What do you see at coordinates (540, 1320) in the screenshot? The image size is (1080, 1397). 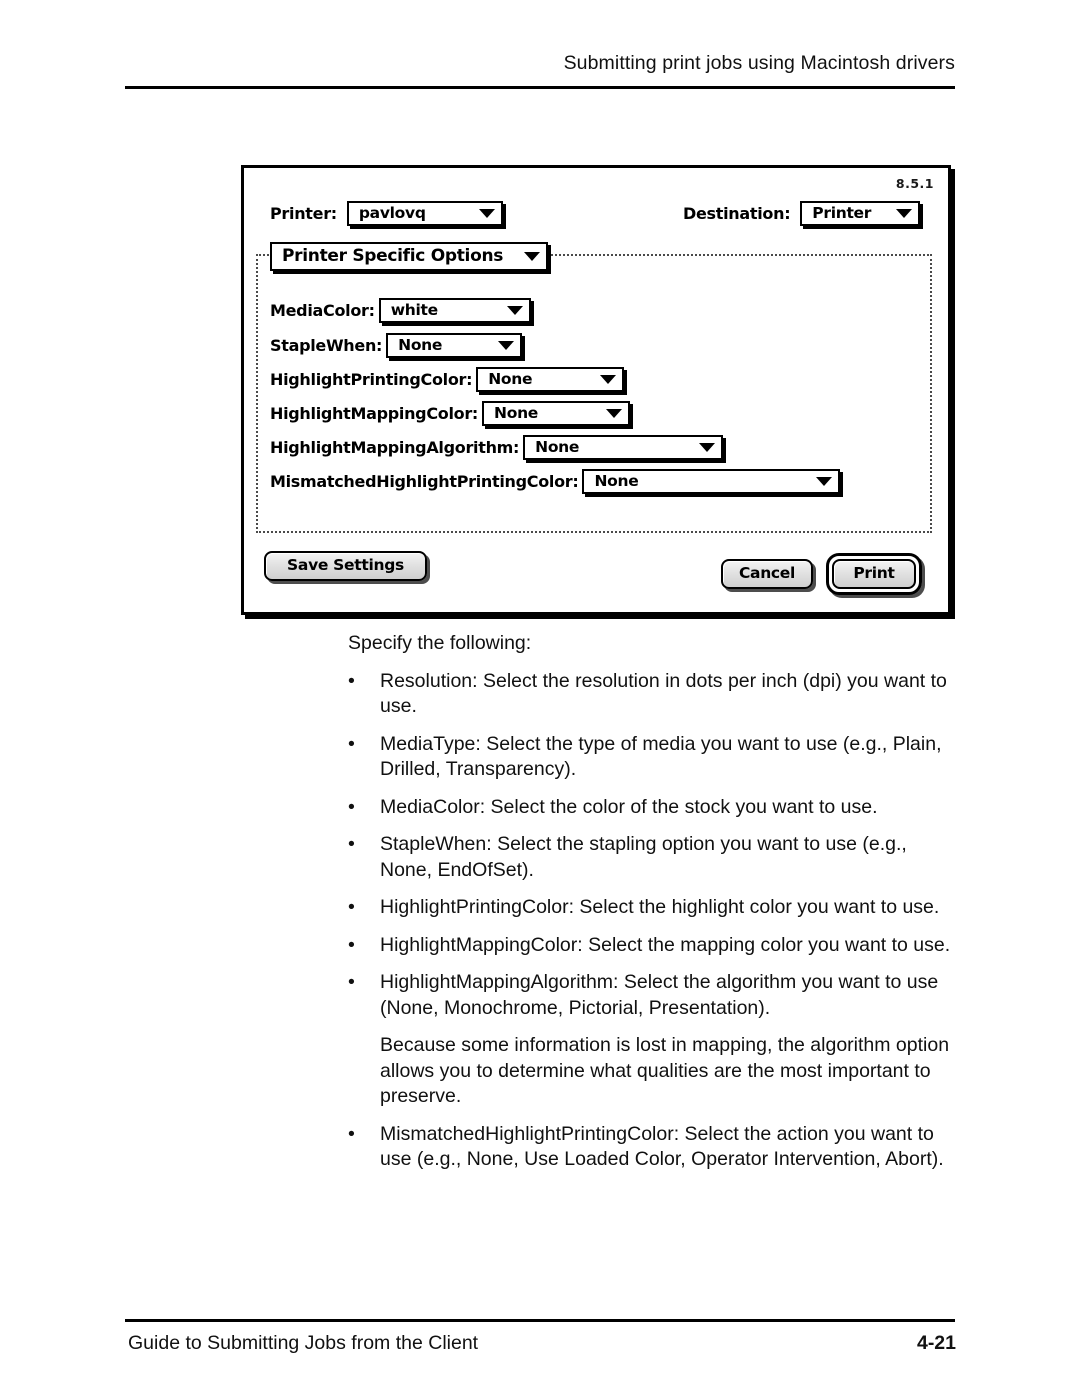 I see `footer-rule` at bounding box center [540, 1320].